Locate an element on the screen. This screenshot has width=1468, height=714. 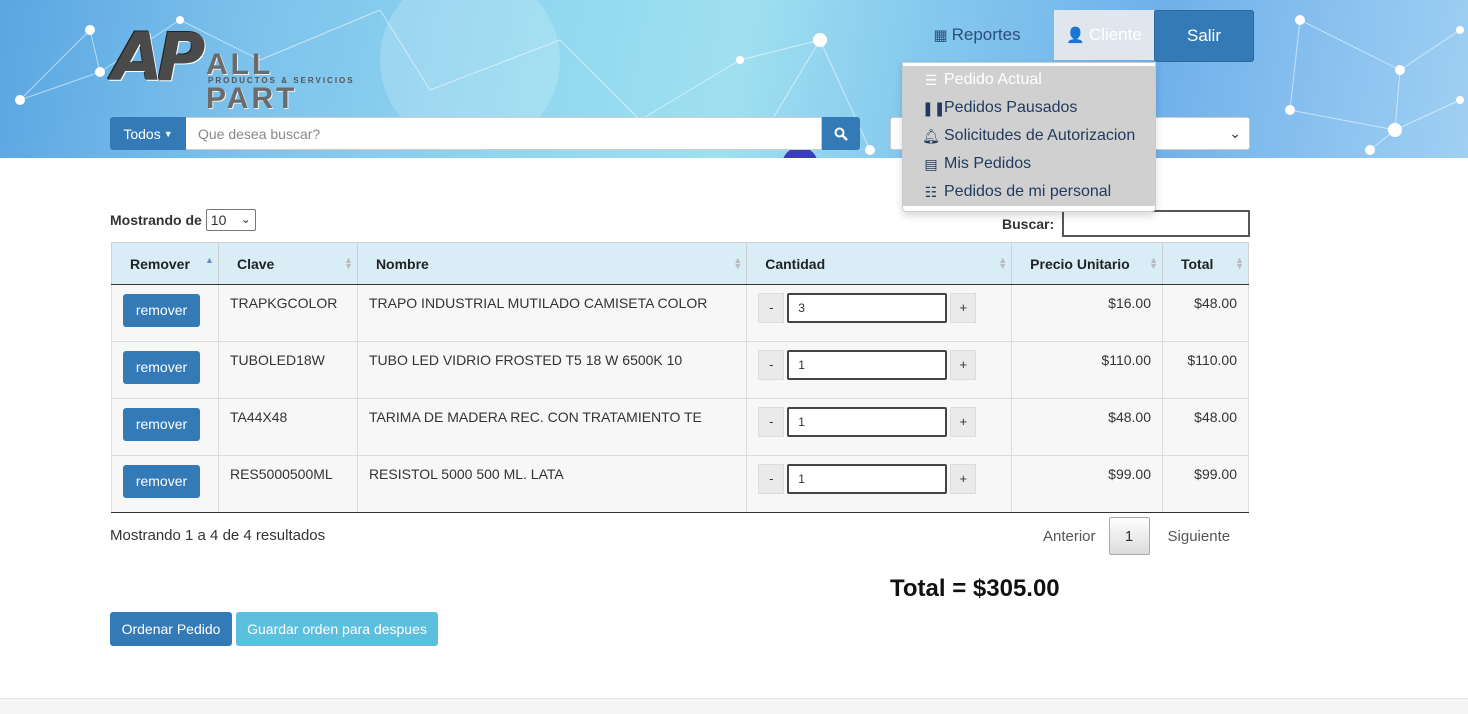
logout-label: Salir is located at coordinates (1203, 35).